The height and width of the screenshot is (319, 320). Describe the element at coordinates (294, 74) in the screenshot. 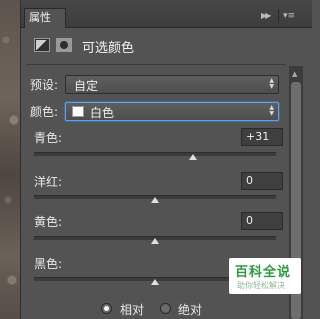

I see `scroll-up-icon: ▲` at that location.